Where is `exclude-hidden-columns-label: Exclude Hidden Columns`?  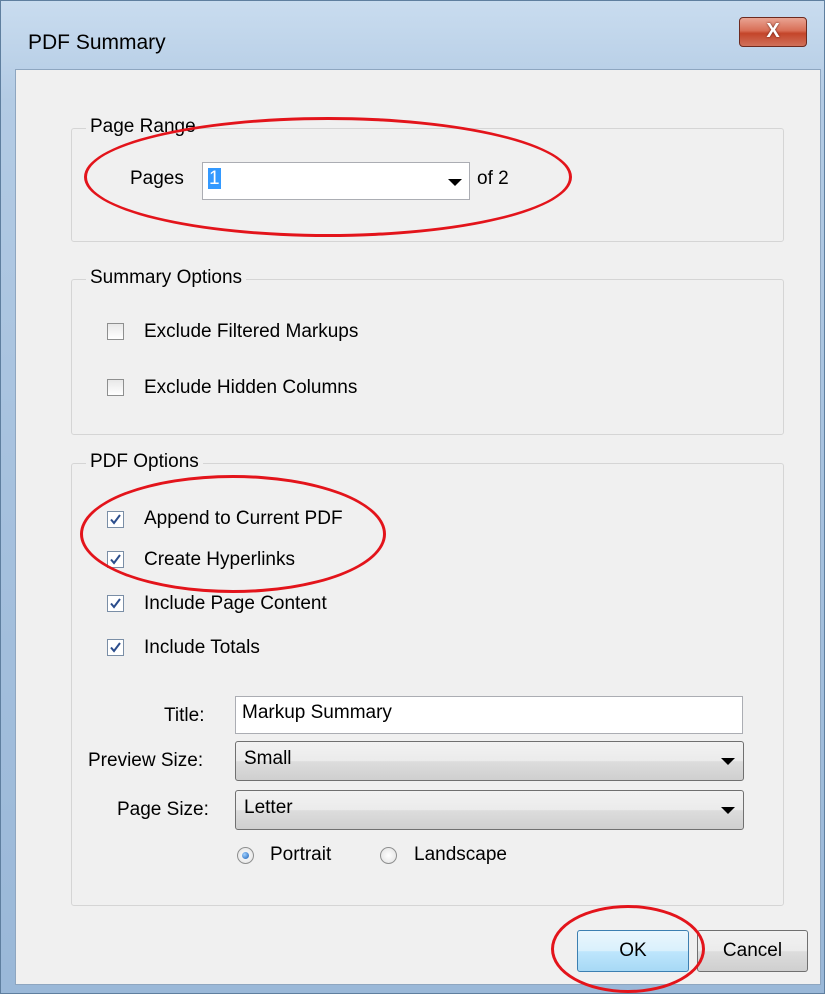
exclude-hidden-columns-label: Exclude Hidden Columns is located at coordinates (250, 388).